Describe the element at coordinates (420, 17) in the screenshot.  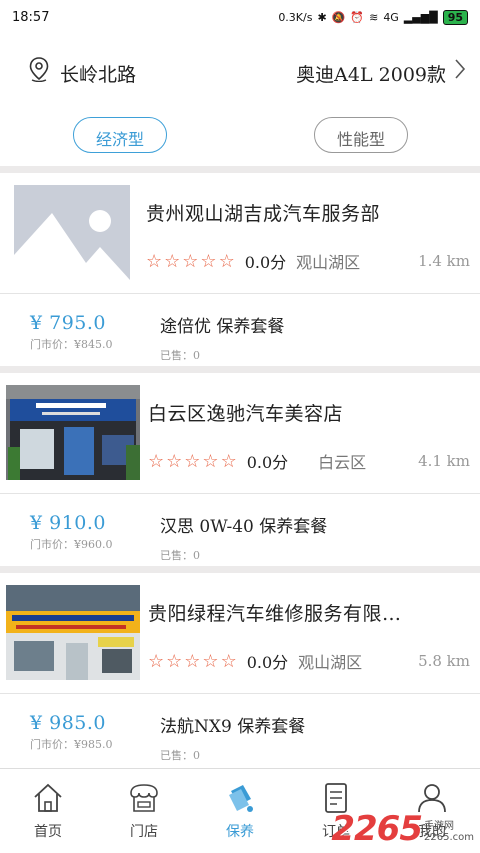
I see `signal-bars-icon: ▂▄▆█` at that location.